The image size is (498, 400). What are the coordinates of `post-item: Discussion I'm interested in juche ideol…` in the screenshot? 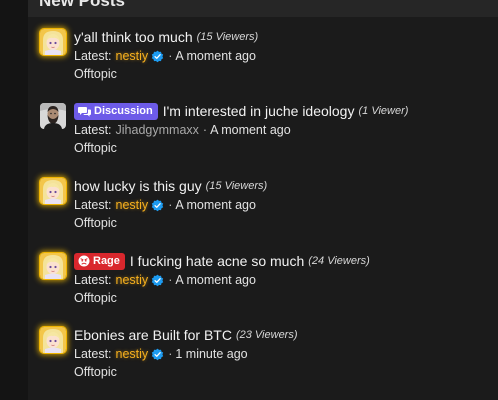 It's located at (265, 132).